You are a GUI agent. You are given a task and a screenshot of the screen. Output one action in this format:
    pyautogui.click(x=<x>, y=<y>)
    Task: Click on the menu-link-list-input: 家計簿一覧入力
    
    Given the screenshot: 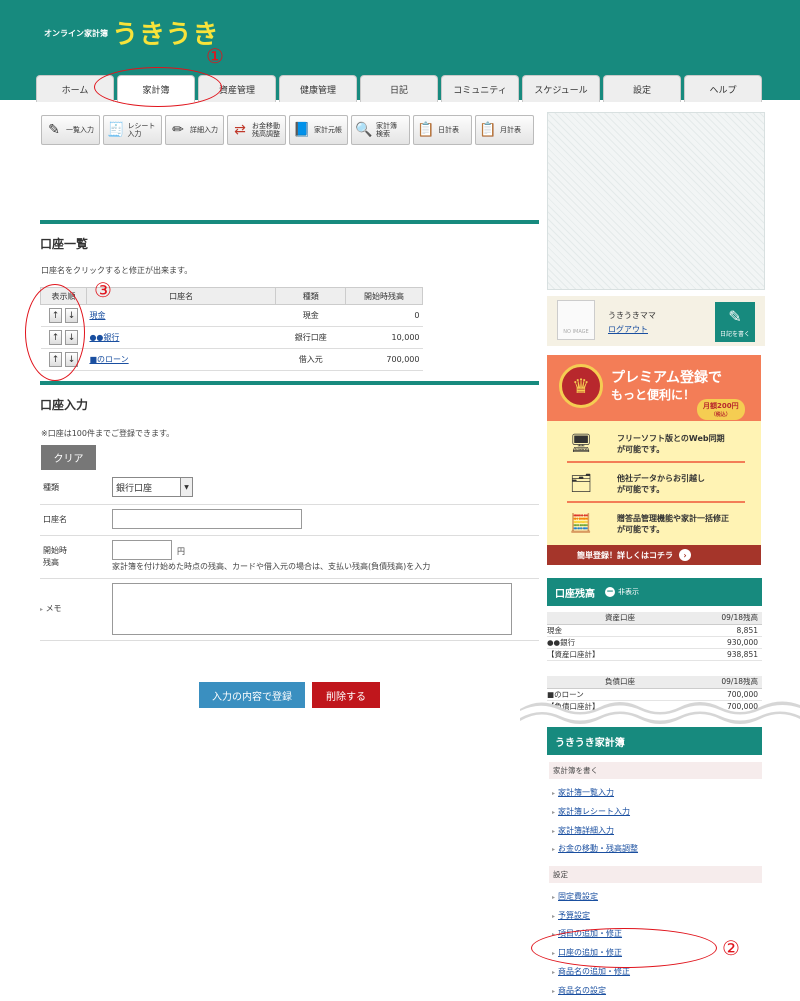 What is the action you would take?
    pyautogui.click(x=583, y=792)
    